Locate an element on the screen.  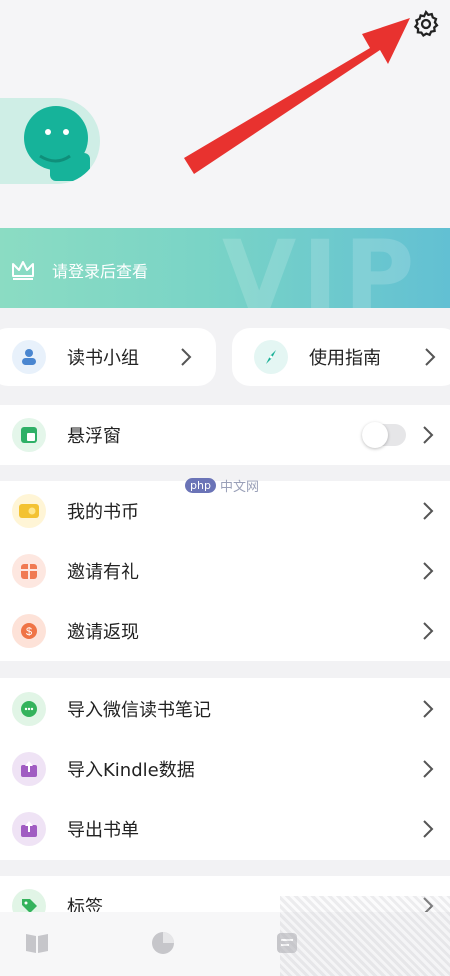
floating-window-section: 悬浮窗 is located at coordinates (225, 435).